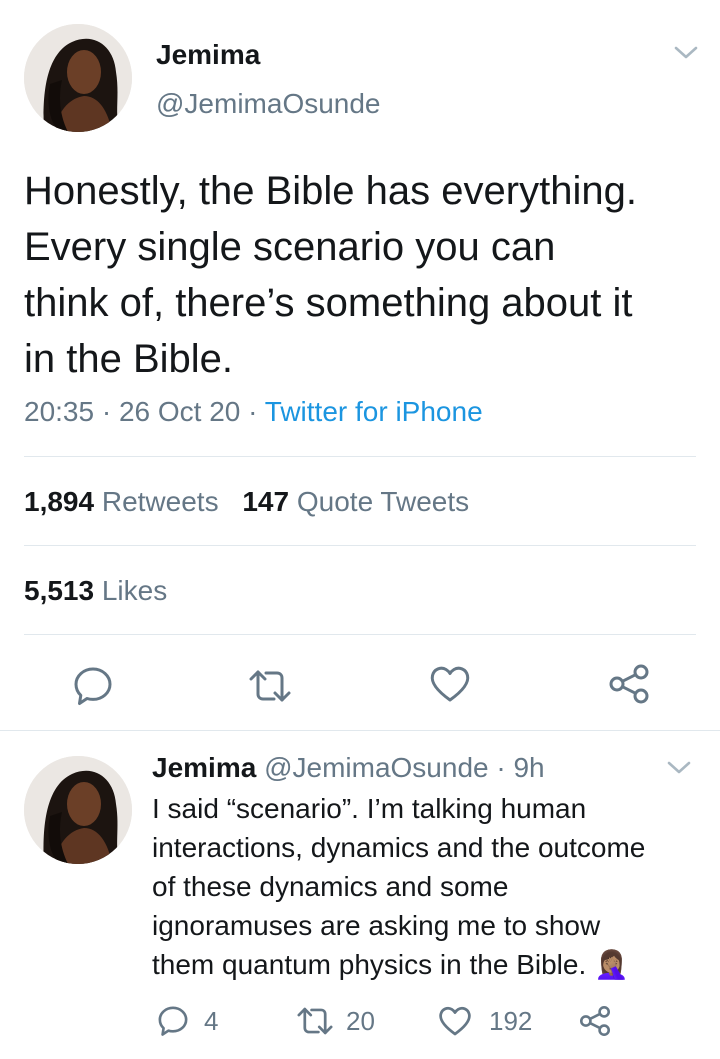  I want to click on tweet-source-link: Twitter for iPhone, so click(374, 411).